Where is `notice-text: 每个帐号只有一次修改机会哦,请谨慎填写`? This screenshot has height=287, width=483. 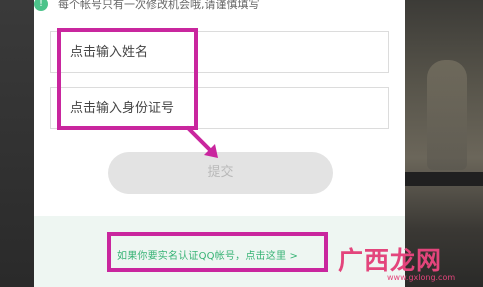 notice-text: 每个帐号只有一次修改机会哦,请谨慎填写 is located at coordinates (159, 5).